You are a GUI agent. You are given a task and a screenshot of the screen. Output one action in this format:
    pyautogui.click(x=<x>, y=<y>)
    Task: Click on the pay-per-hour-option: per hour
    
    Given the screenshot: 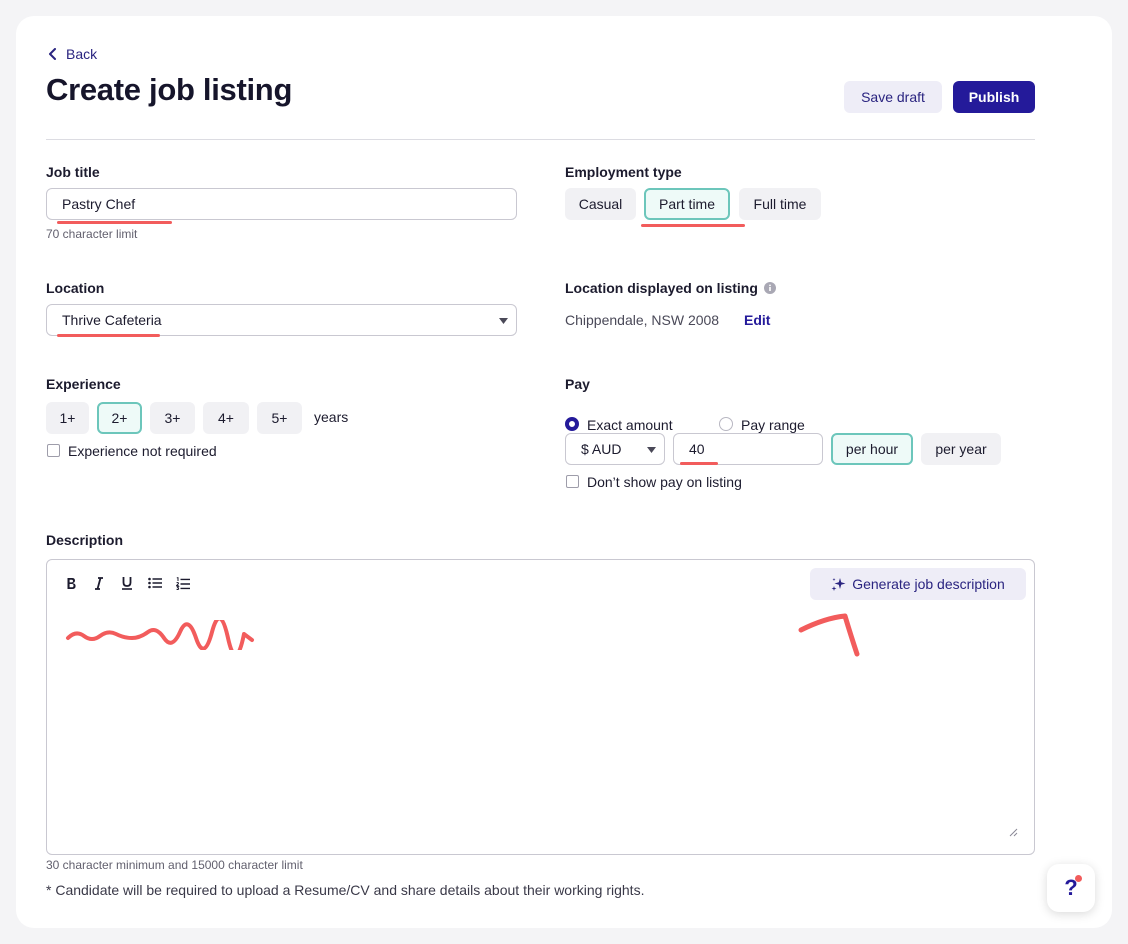 What is the action you would take?
    pyautogui.click(x=872, y=449)
    